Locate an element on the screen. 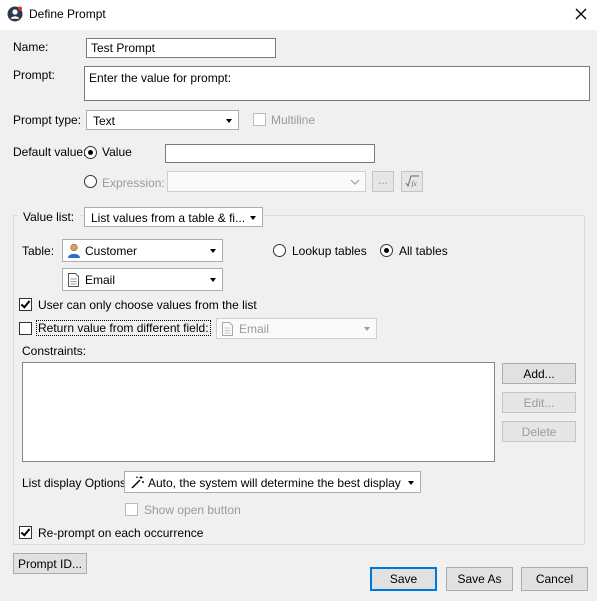 This screenshot has height=601, width=597. multiline-checkbox is located at coordinates (259, 119).